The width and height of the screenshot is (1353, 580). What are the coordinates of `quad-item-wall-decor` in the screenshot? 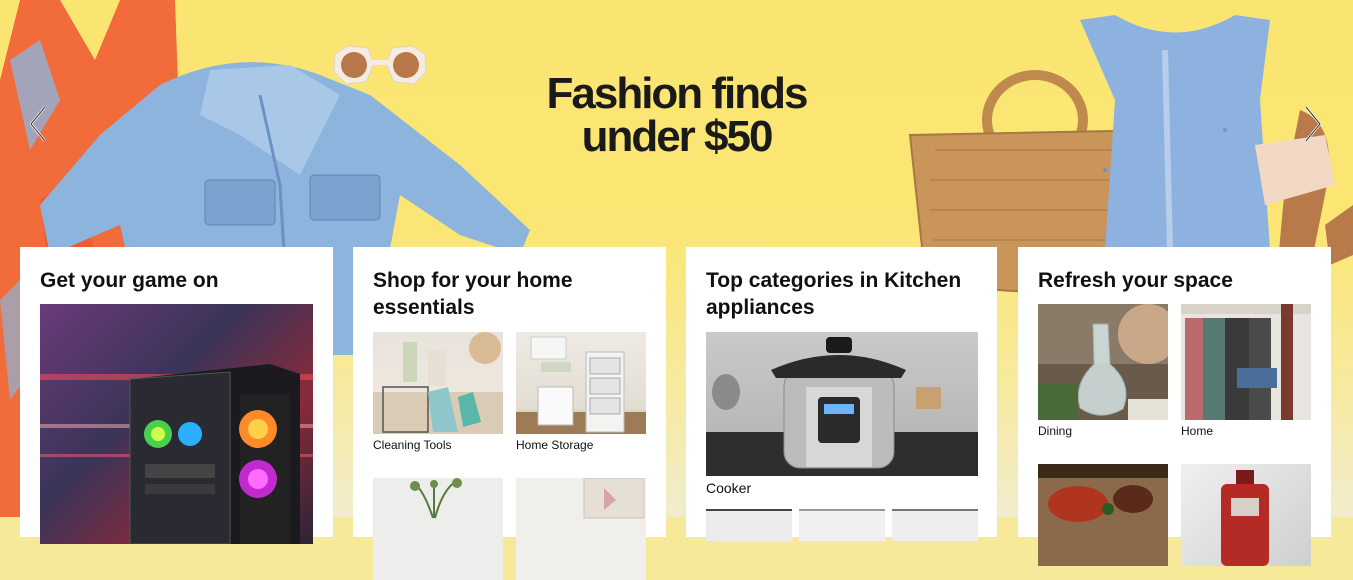 It's located at (581, 529).